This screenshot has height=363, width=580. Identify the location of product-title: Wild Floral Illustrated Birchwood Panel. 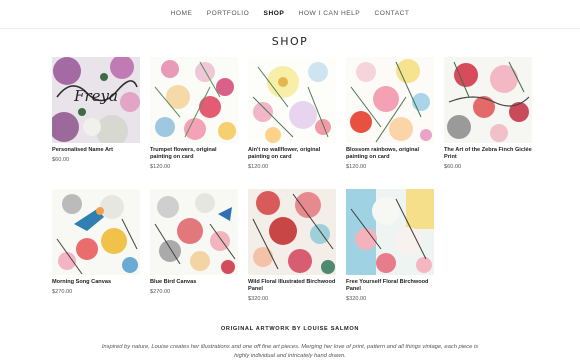
(292, 286).